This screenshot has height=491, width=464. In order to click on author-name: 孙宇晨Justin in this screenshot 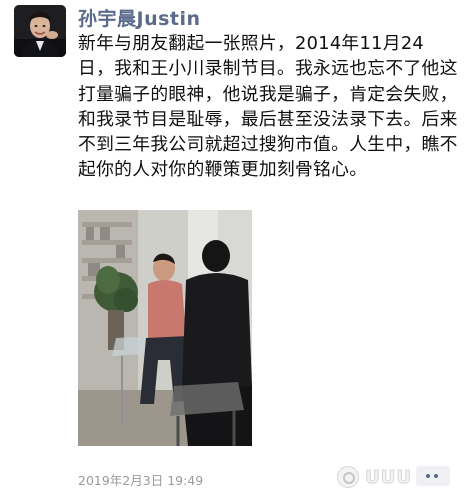, I will do `click(139, 17)`.